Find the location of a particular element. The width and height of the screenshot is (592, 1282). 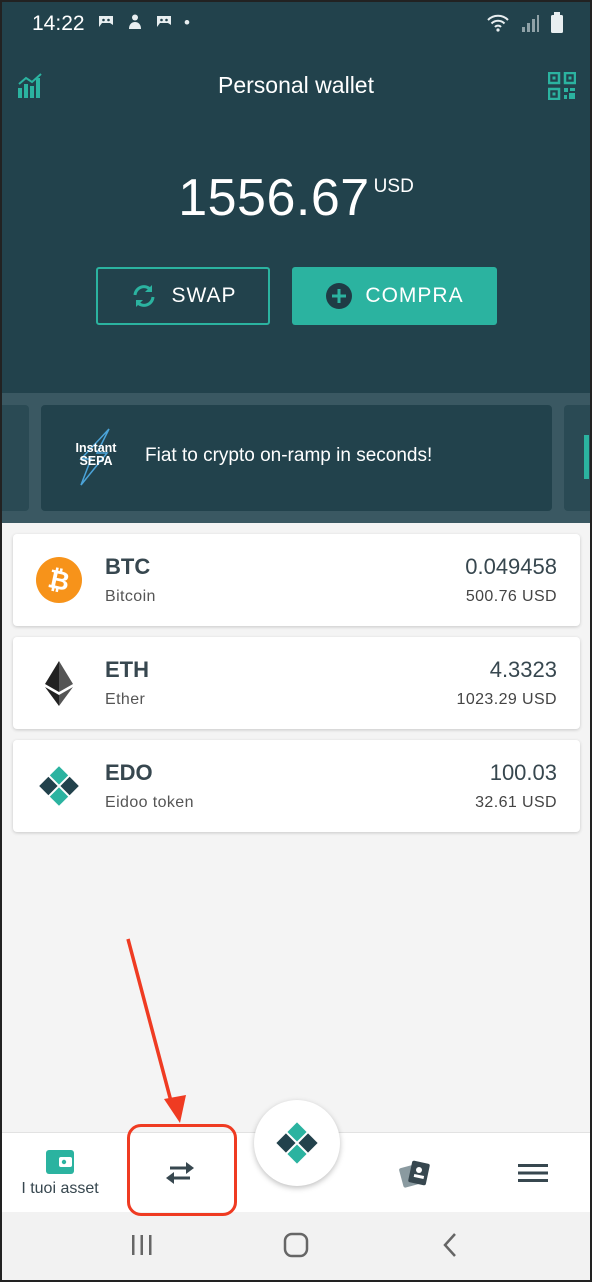

nav-menu is located at coordinates (533, 1173).